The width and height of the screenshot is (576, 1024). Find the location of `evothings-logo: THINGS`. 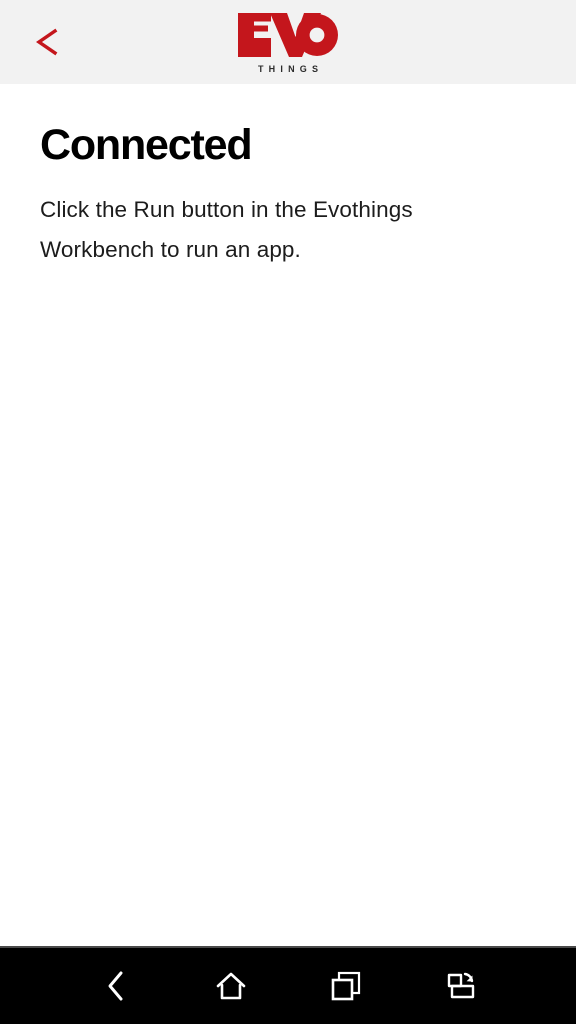

evothings-logo: THINGS is located at coordinates (288, 43).